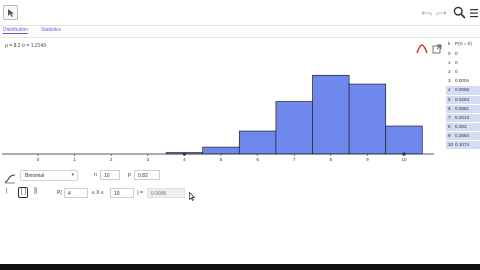 The height and width of the screenshot is (270, 480). What do you see at coordinates (95, 175) in the screenshot?
I see `param-n-label: n` at bounding box center [95, 175].